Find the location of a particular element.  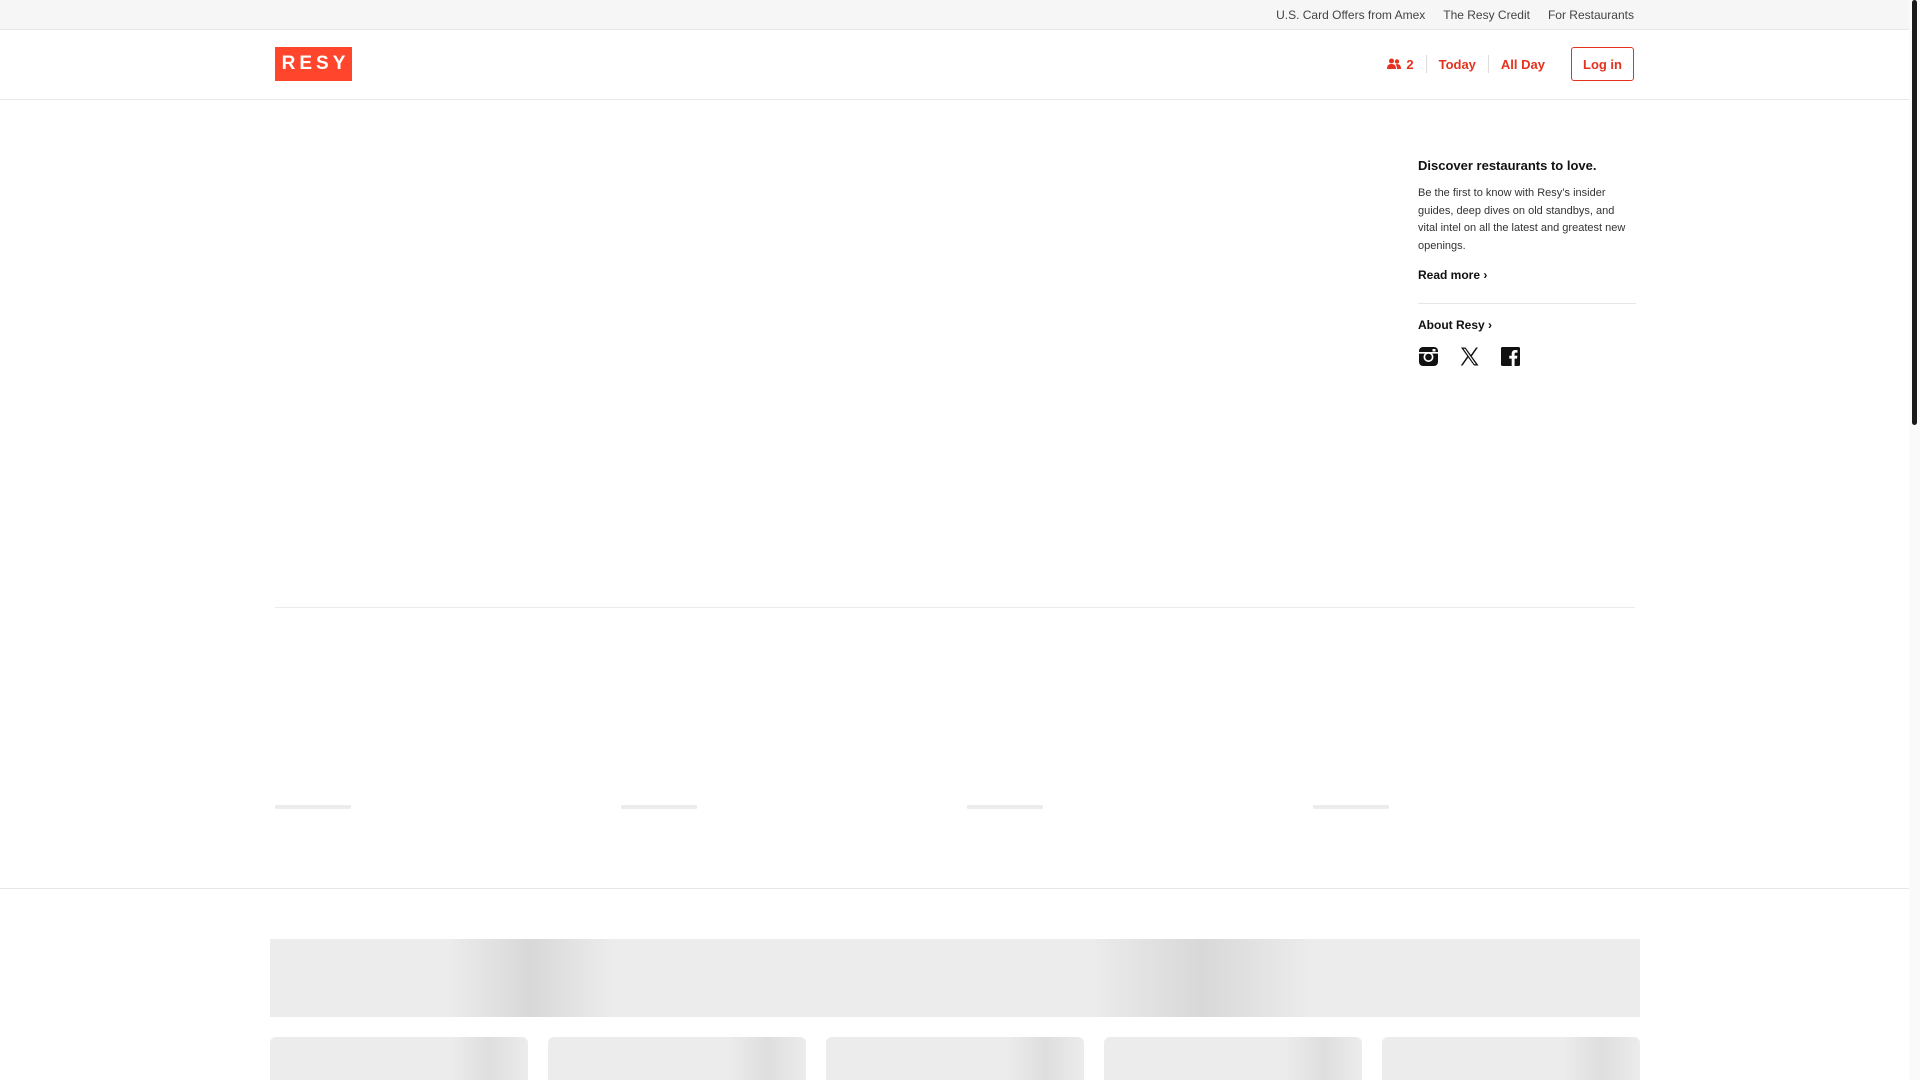

guest-count: 2 is located at coordinates (1410, 64).